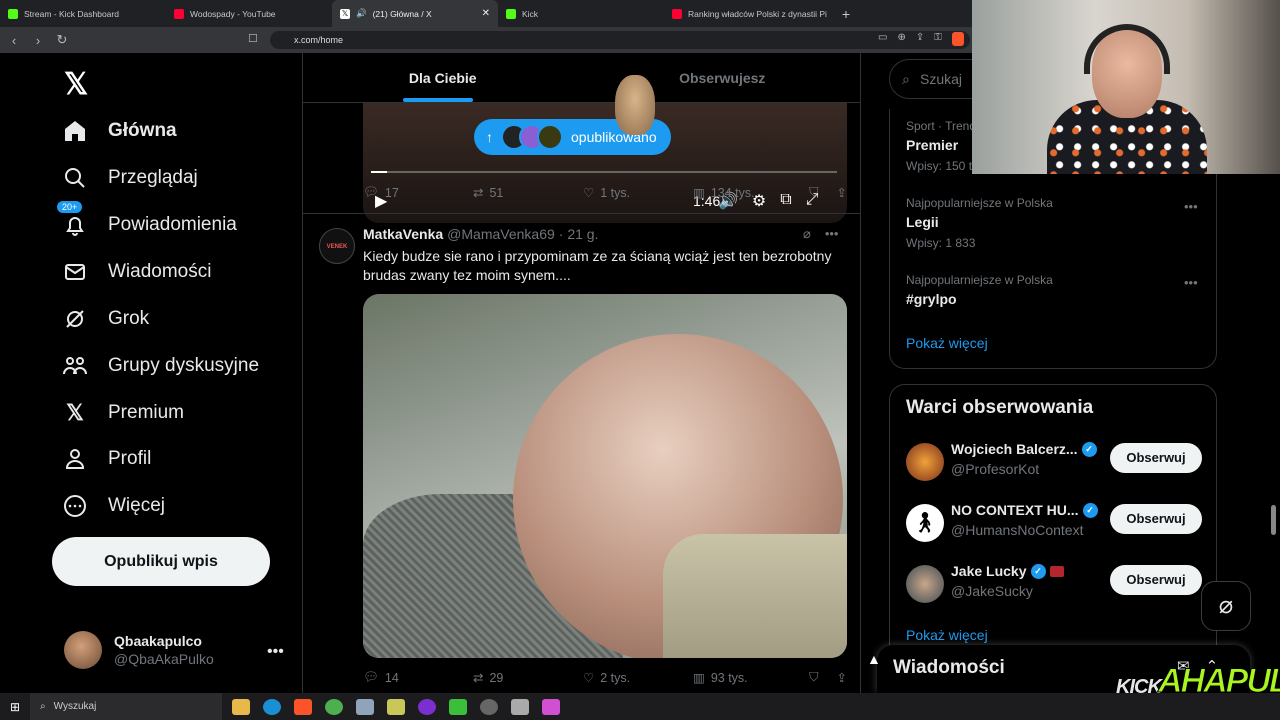  Describe the element at coordinates (160, 366) in the screenshot. I see `nav-item-communities: Grupy dyskusyjne` at that location.